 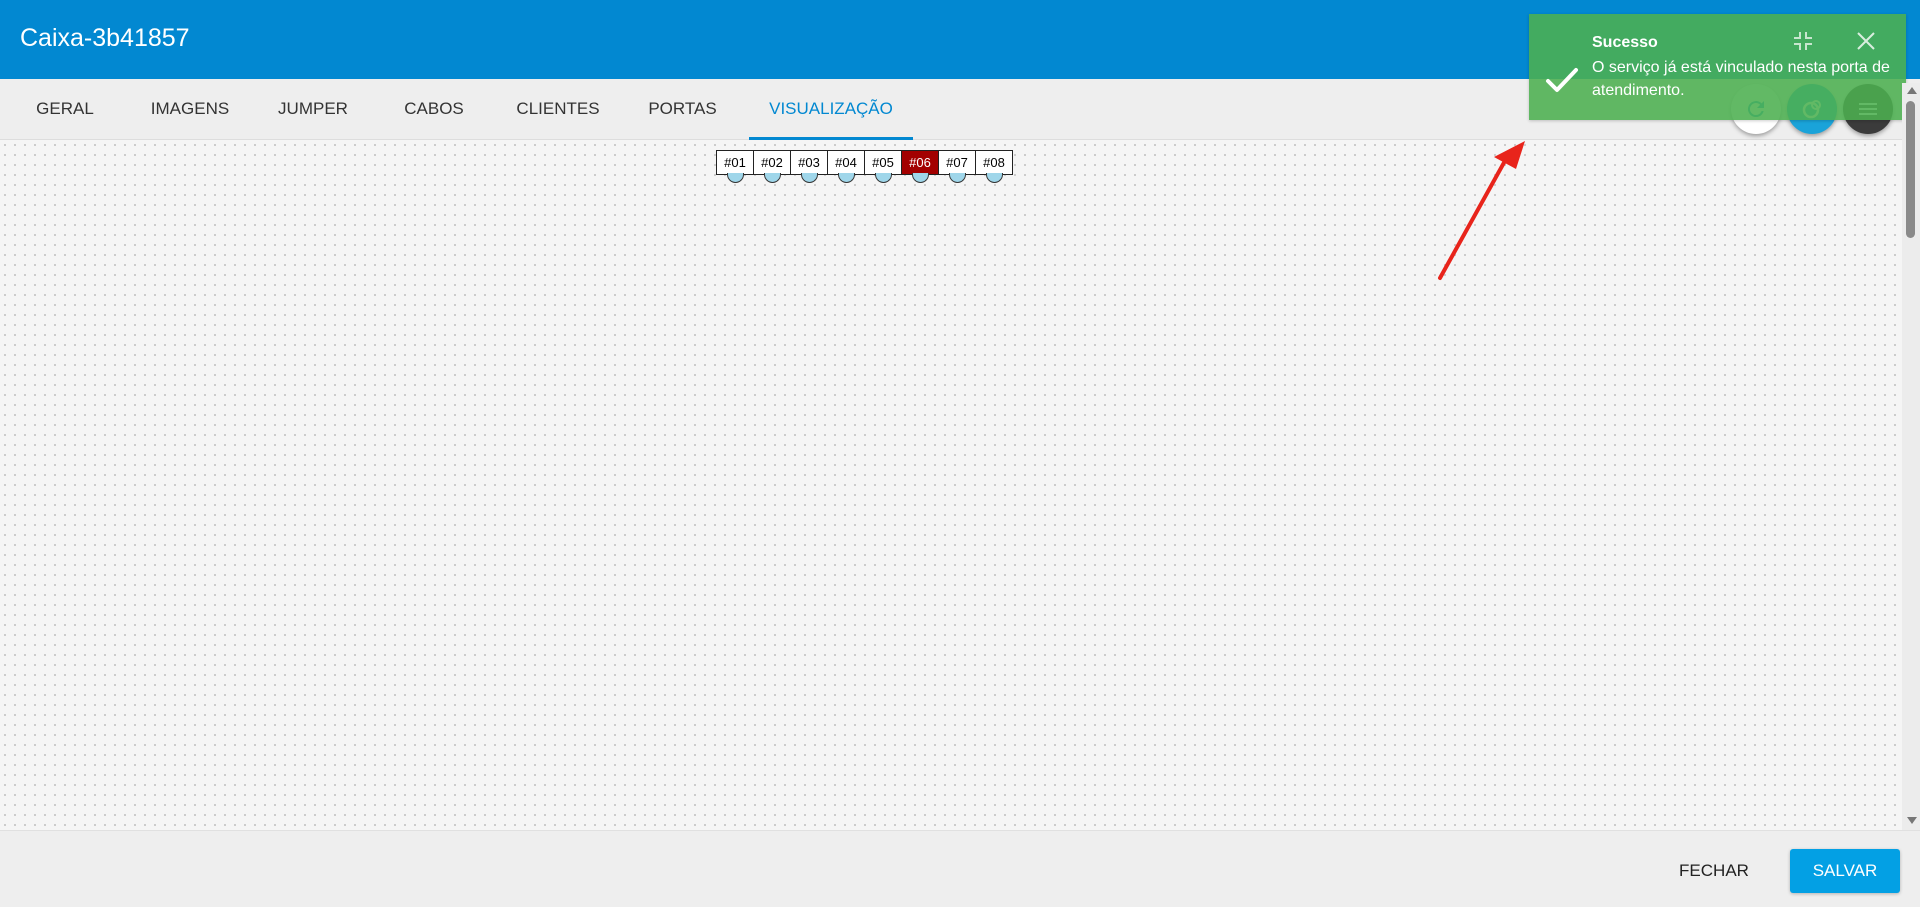 What do you see at coordinates (957, 162) in the screenshot?
I see `port-label: #07` at bounding box center [957, 162].